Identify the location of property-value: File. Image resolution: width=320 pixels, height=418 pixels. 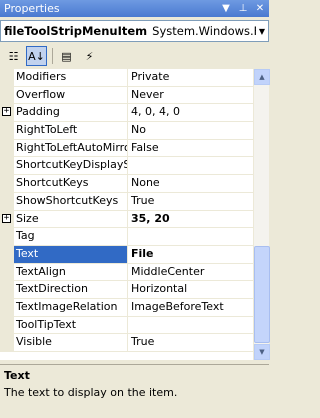
(190, 255).